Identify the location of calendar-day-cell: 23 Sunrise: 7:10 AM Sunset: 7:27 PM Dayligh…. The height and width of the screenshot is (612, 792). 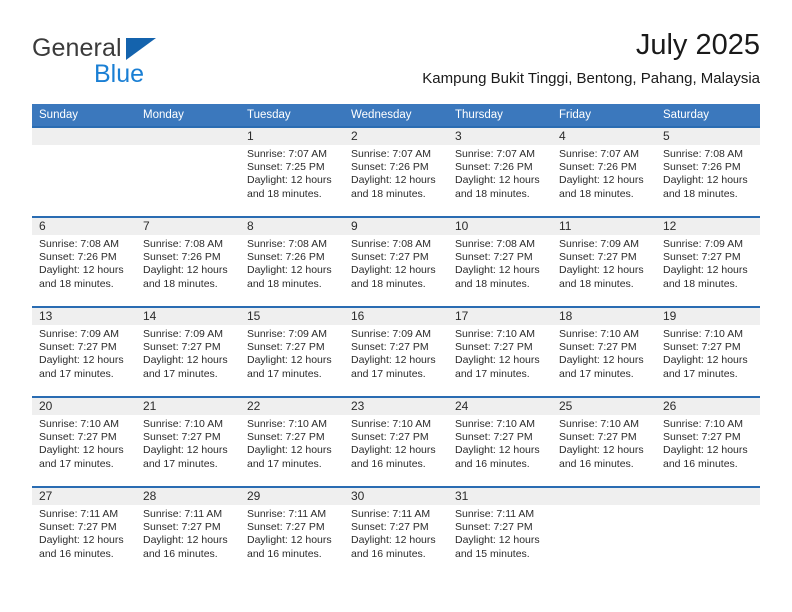
(396, 441).